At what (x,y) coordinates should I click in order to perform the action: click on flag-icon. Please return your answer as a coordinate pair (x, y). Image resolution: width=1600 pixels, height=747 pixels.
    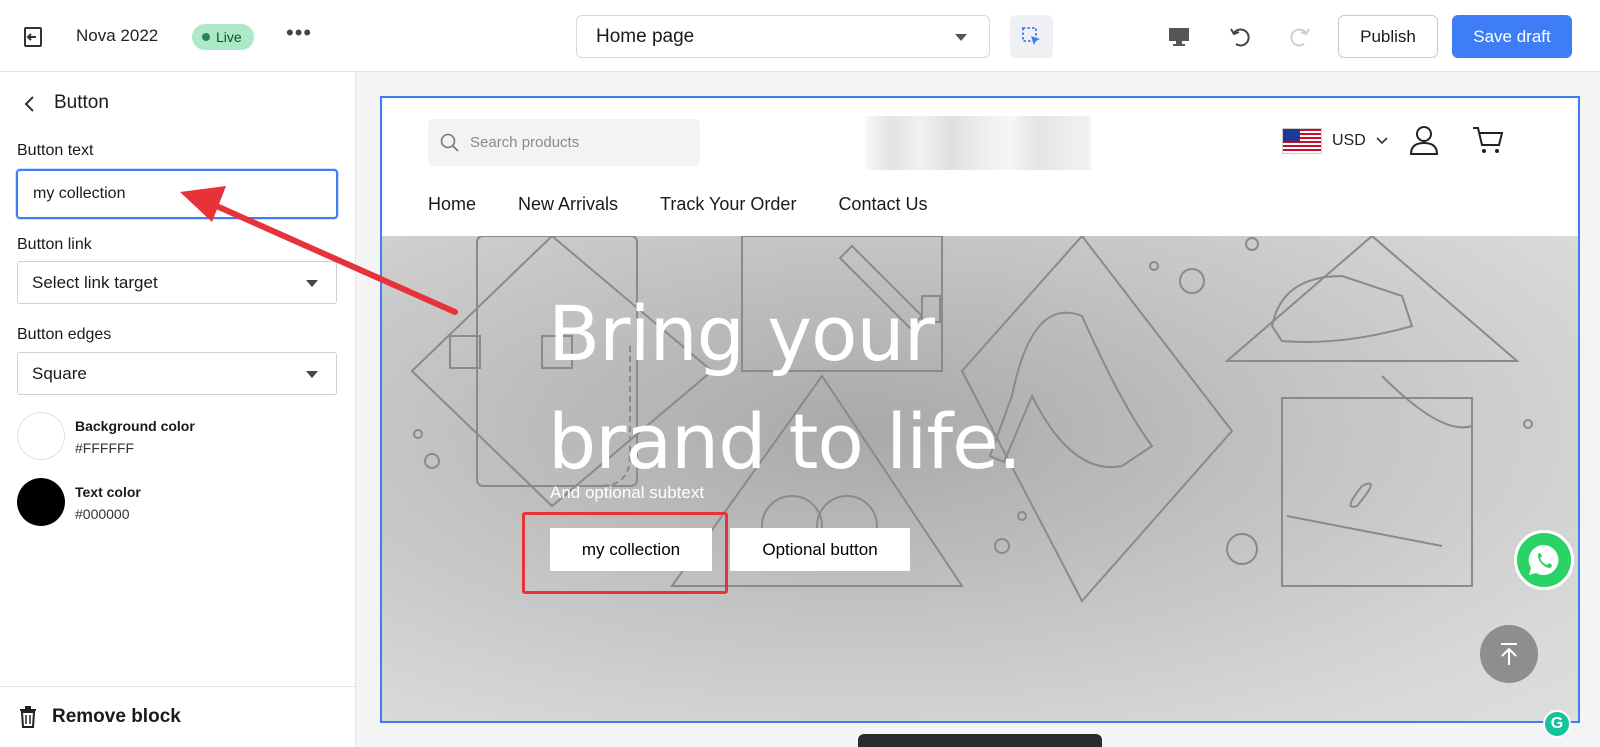
    Looking at the image, I should click on (1302, 141).